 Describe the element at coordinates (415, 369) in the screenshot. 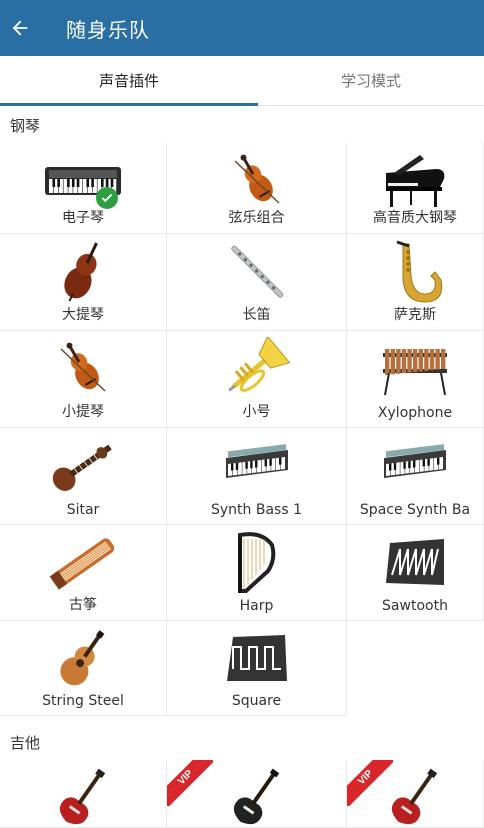

I see `xylophone-icon` at that location.